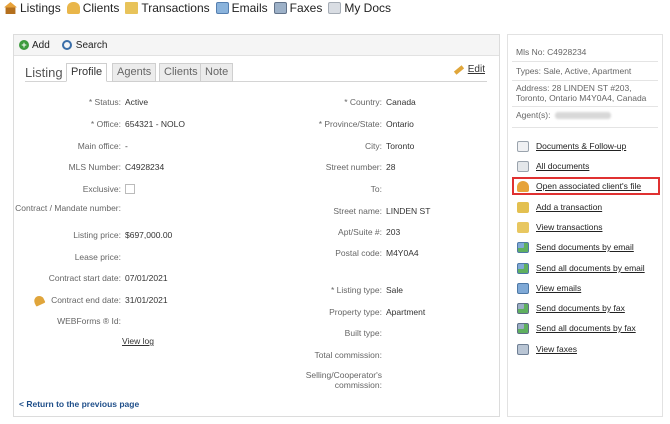 The height and width of the screenshot is (424, 670). Describe the element at coordinates (523, 328) in the screenshot. I see `fax-send-all-icon` at that location.